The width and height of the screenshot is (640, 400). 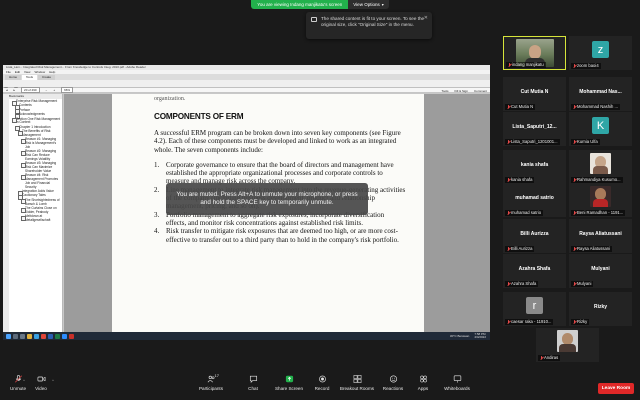 I want to click on section-heading: Components of ERM, so click(x=199, y=116).